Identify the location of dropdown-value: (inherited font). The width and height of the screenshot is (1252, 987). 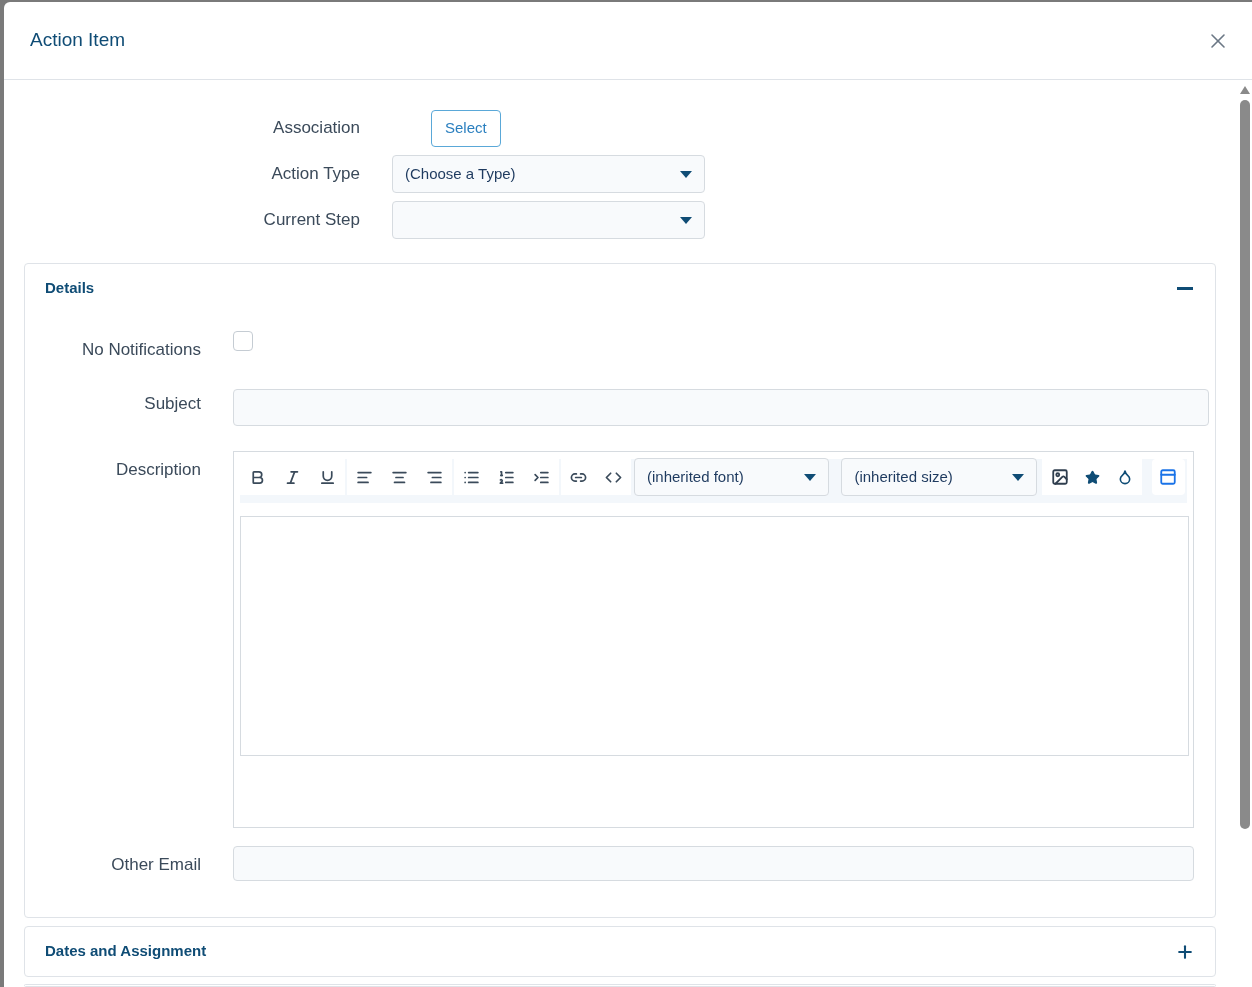
(695, 476).